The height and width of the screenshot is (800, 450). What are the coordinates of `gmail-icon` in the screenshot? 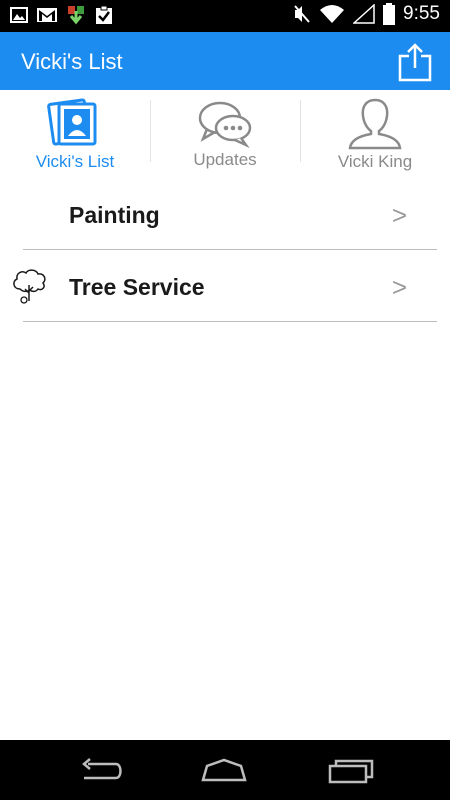 It's located at (47, 15).